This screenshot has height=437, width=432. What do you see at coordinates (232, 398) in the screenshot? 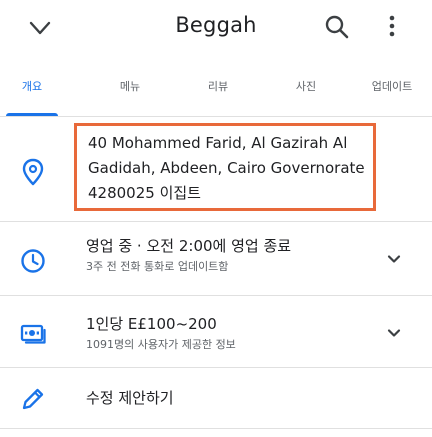
I see `suggest-edit-text: 수정 제안하기` at bounding box center [232, 398].